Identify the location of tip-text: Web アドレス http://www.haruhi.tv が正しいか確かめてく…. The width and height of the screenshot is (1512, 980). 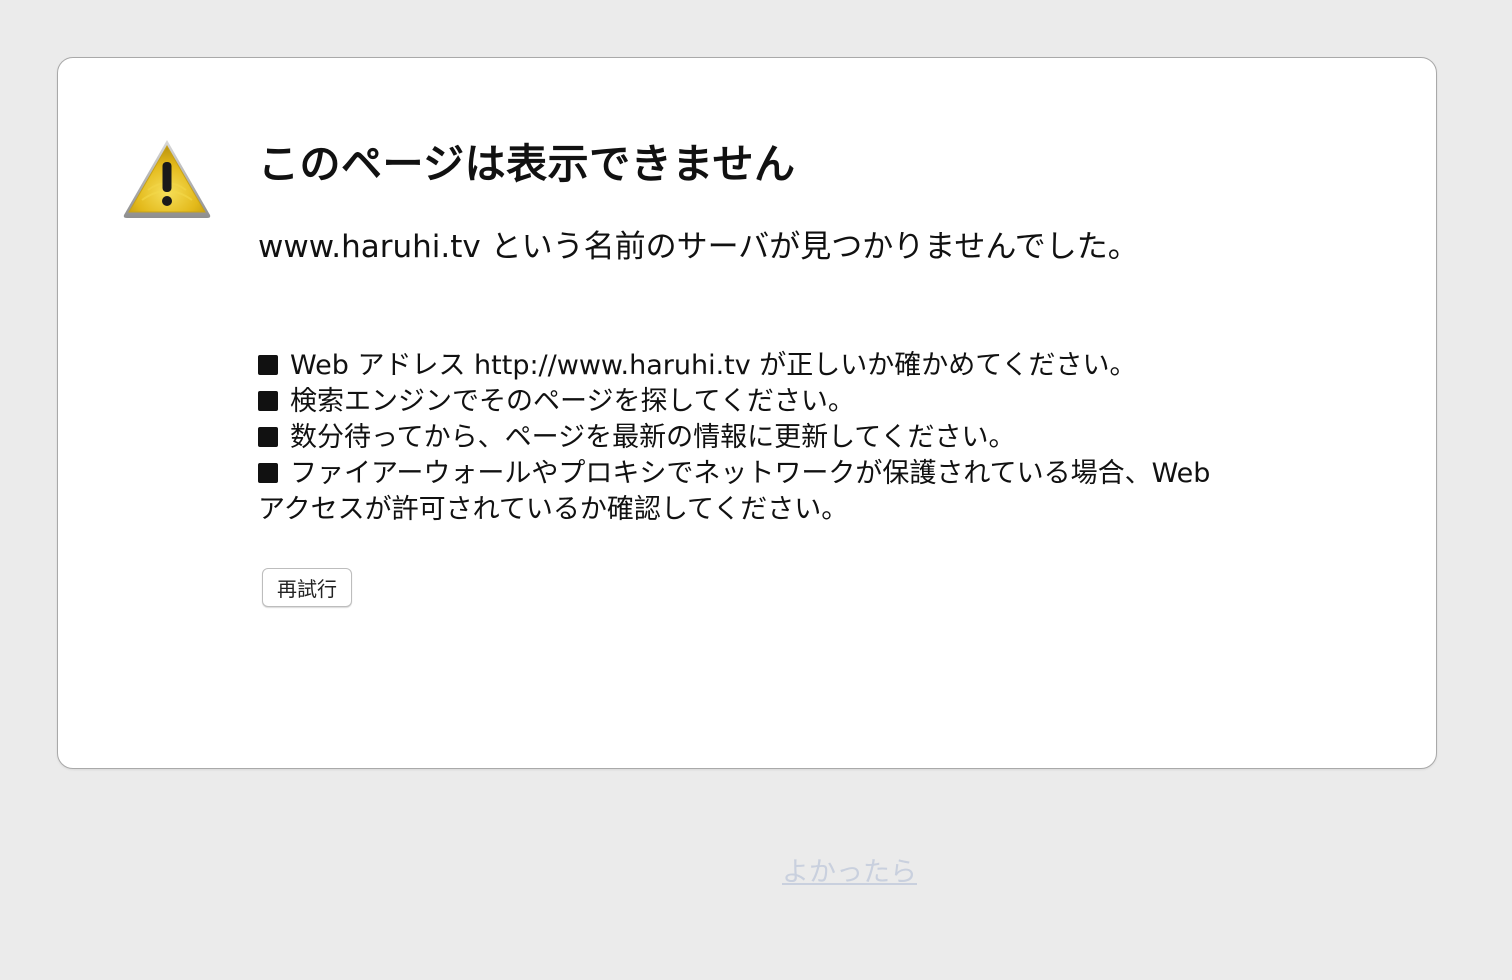
(713, 365).